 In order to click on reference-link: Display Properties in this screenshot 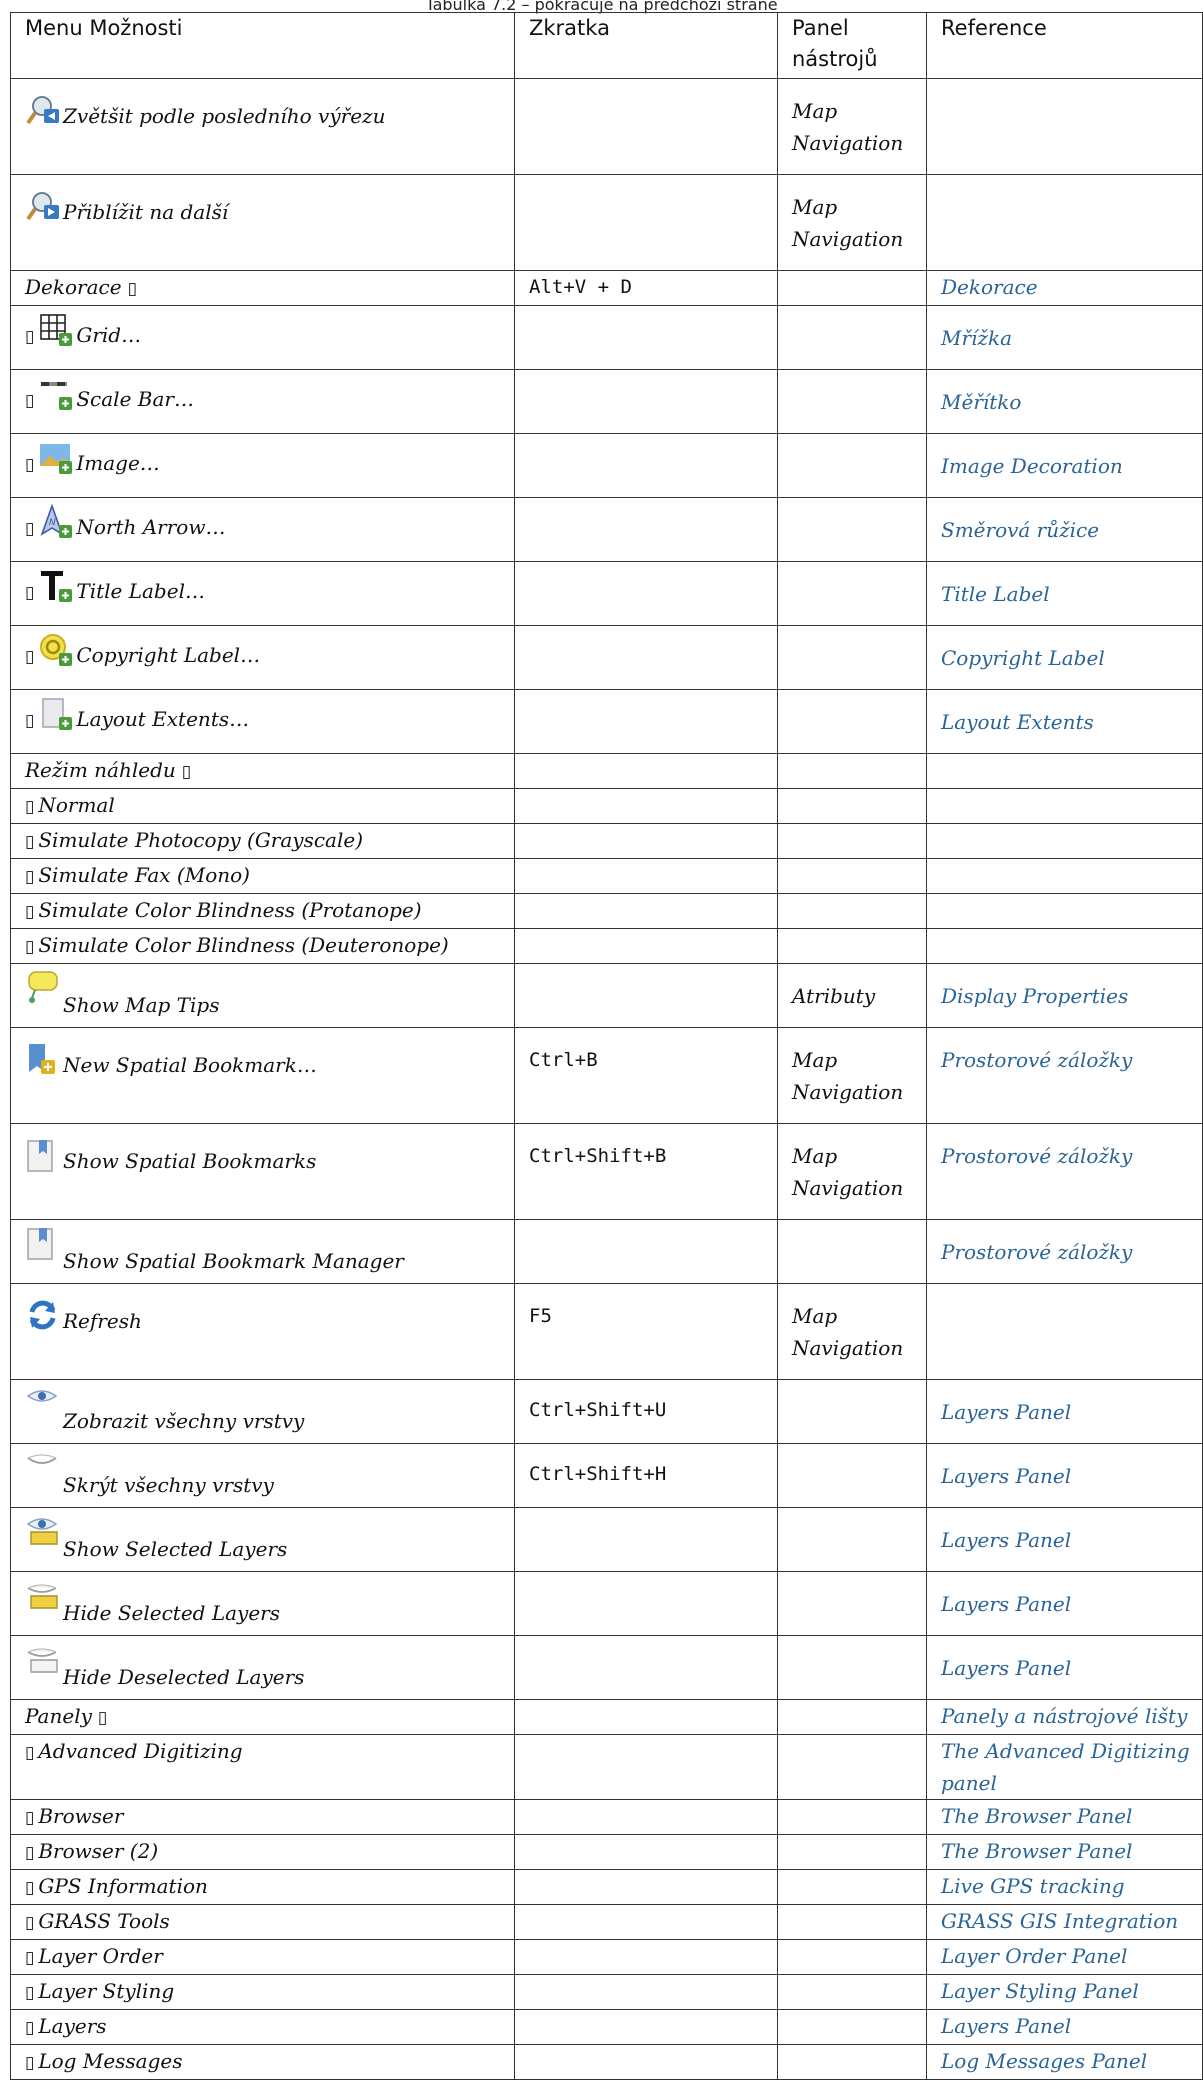, I will do `click(1064, 995)`.